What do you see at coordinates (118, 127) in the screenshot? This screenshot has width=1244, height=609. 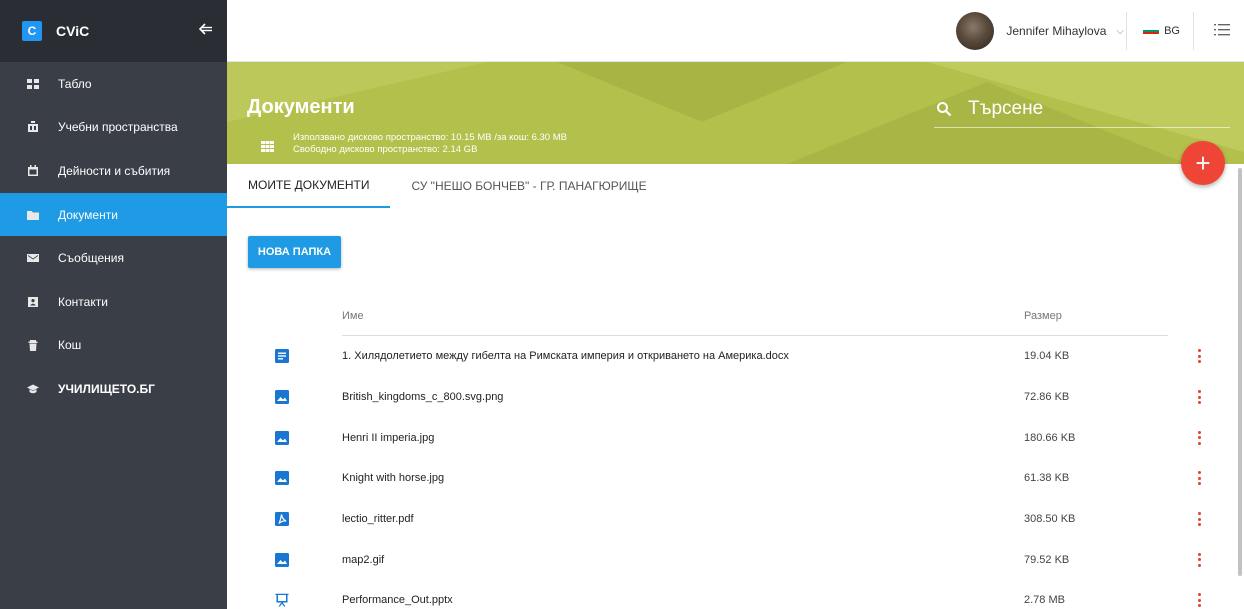 I see `sidebar-item-label: Учебни пространства` at bounding box center [118, 127].